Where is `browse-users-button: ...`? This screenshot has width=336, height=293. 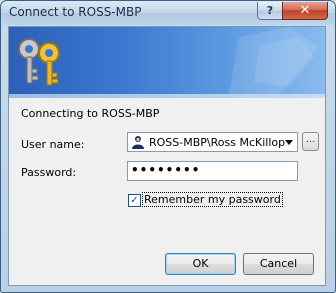
browse-users-button: ... is located at coordinates (310, 141).